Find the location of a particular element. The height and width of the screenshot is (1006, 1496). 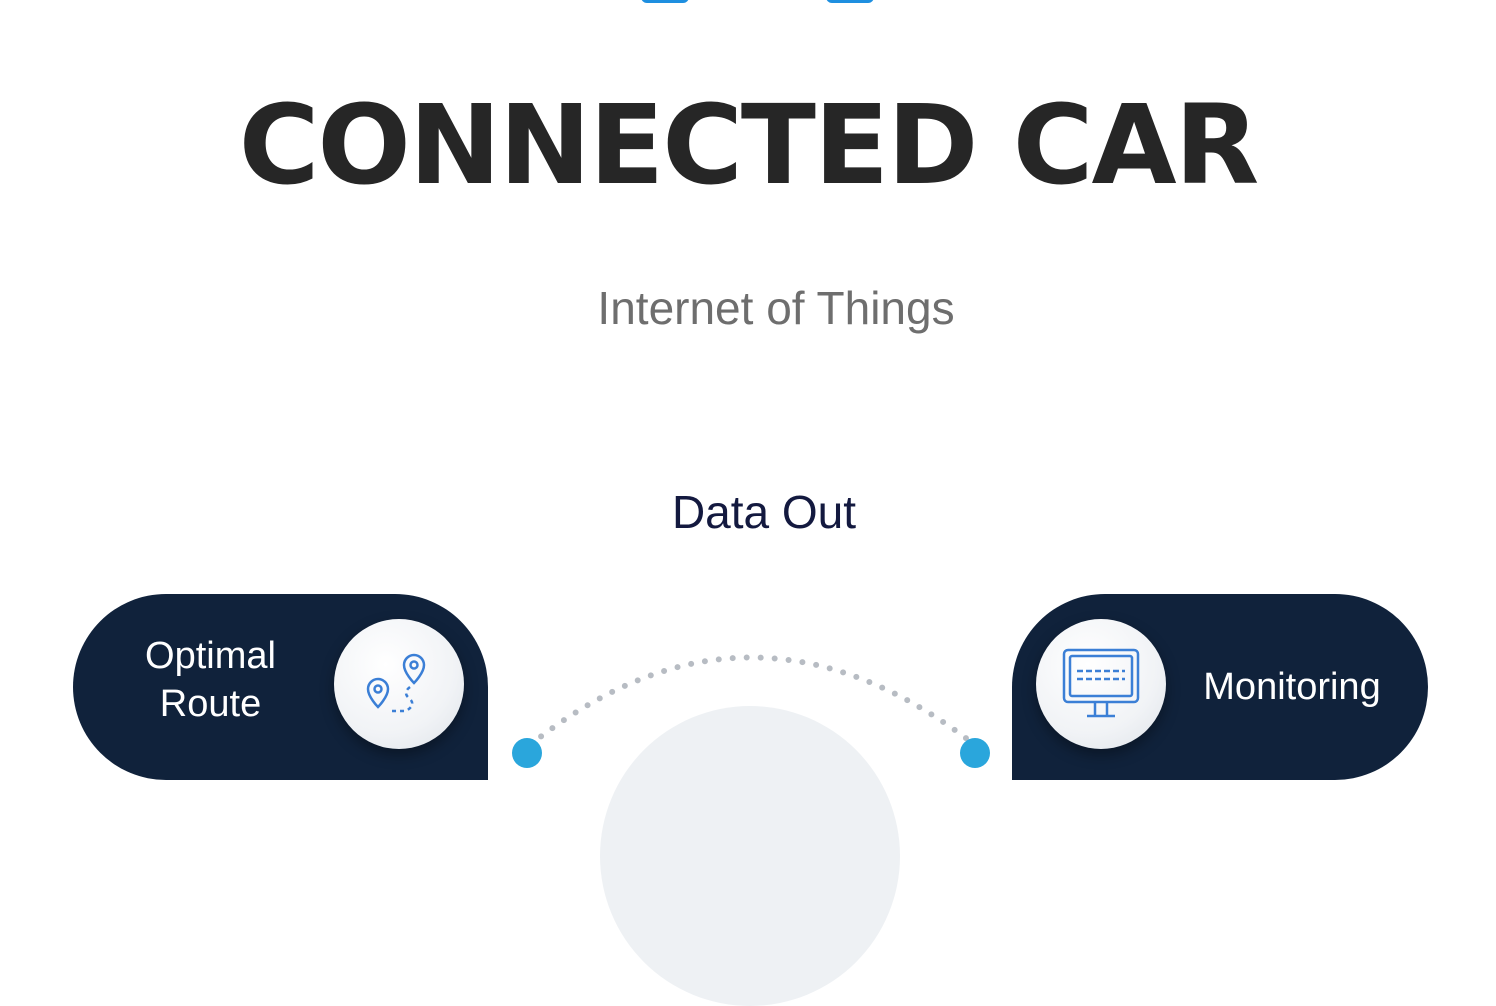

monitoring-pill: Monitoring is located at coordinates (1220, 687).